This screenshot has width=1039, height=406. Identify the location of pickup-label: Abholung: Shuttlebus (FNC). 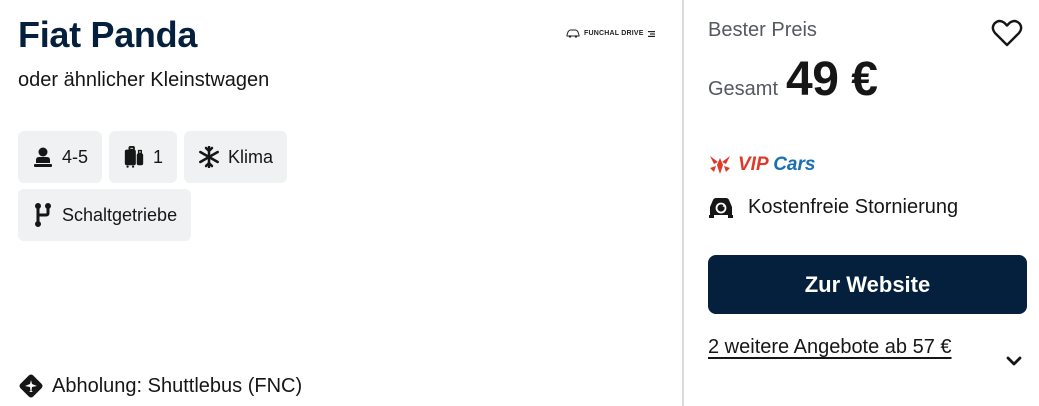
(177, 385).